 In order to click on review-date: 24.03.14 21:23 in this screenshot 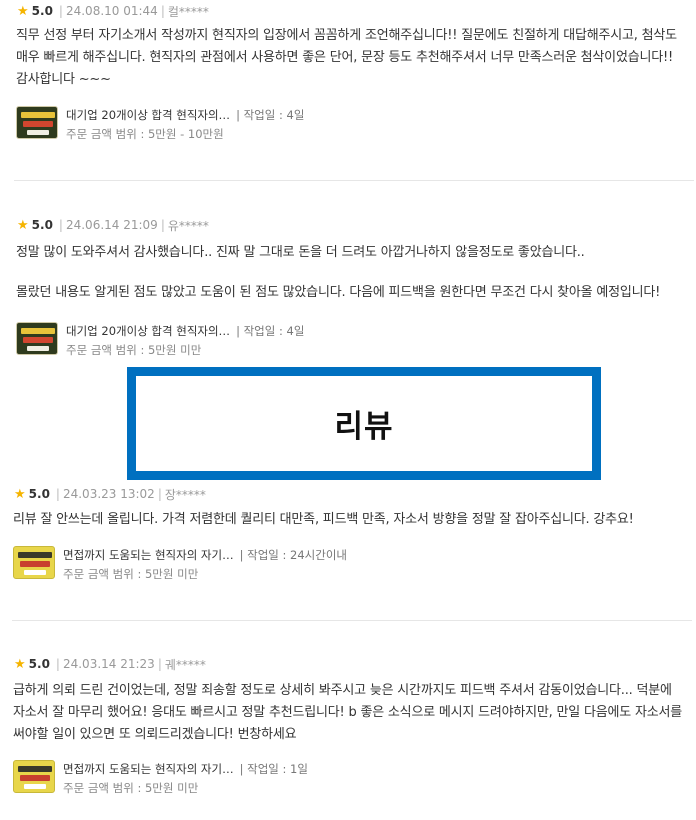, I will do `click(108, 664)`.